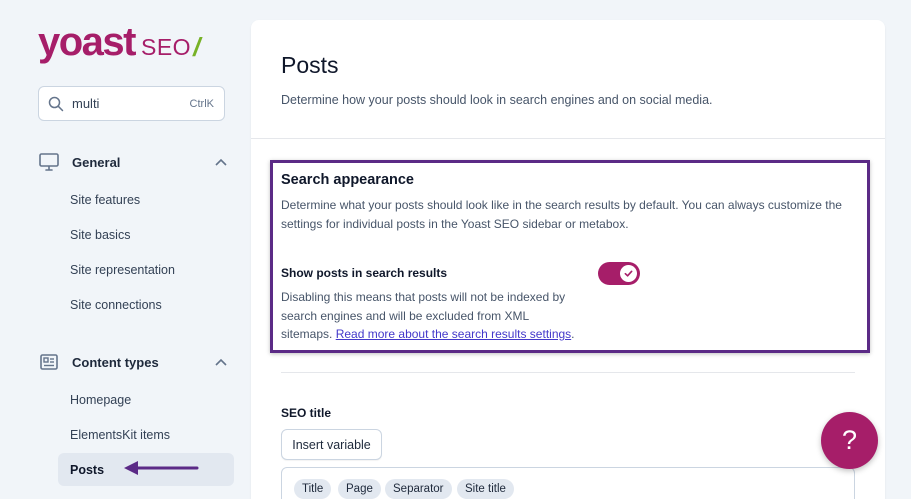 Image resolution: width=911 pixels, height=499 pixels. What do you see at coordinates (573, 334) in the screenshot?
I see `link-suffix: .` at bounding box center [573, 334].